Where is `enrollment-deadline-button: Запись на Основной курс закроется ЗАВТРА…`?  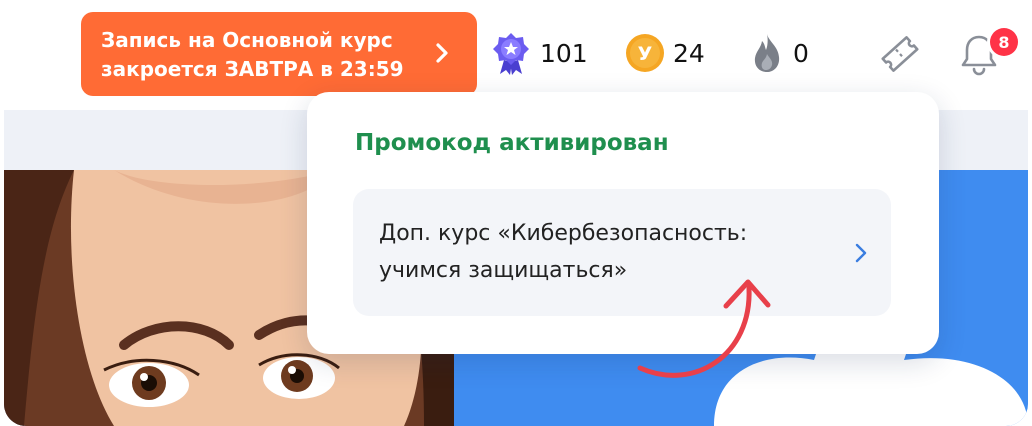 enrollment-deadline-button: Запись на Основной курс закроется ЗАВТРА… is located at coordinates (279, 54).